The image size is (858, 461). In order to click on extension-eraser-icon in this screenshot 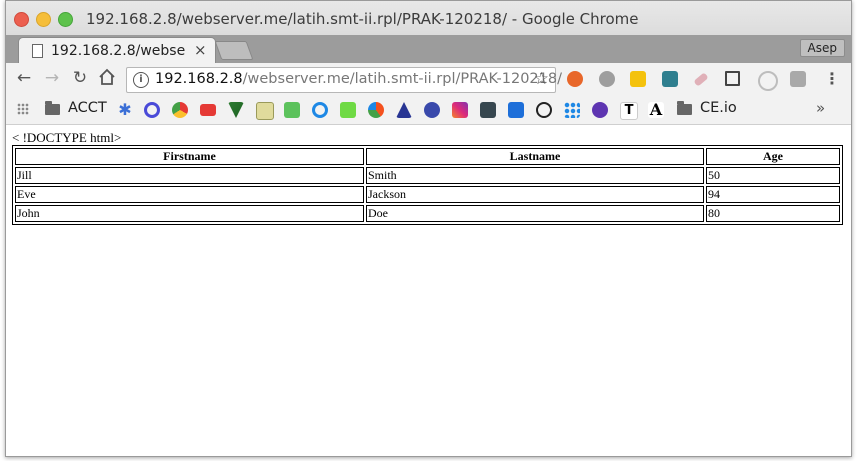, I will do `click(701, 79)`.